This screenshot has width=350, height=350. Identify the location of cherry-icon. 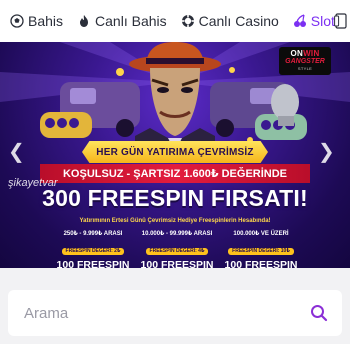
(299, 20).